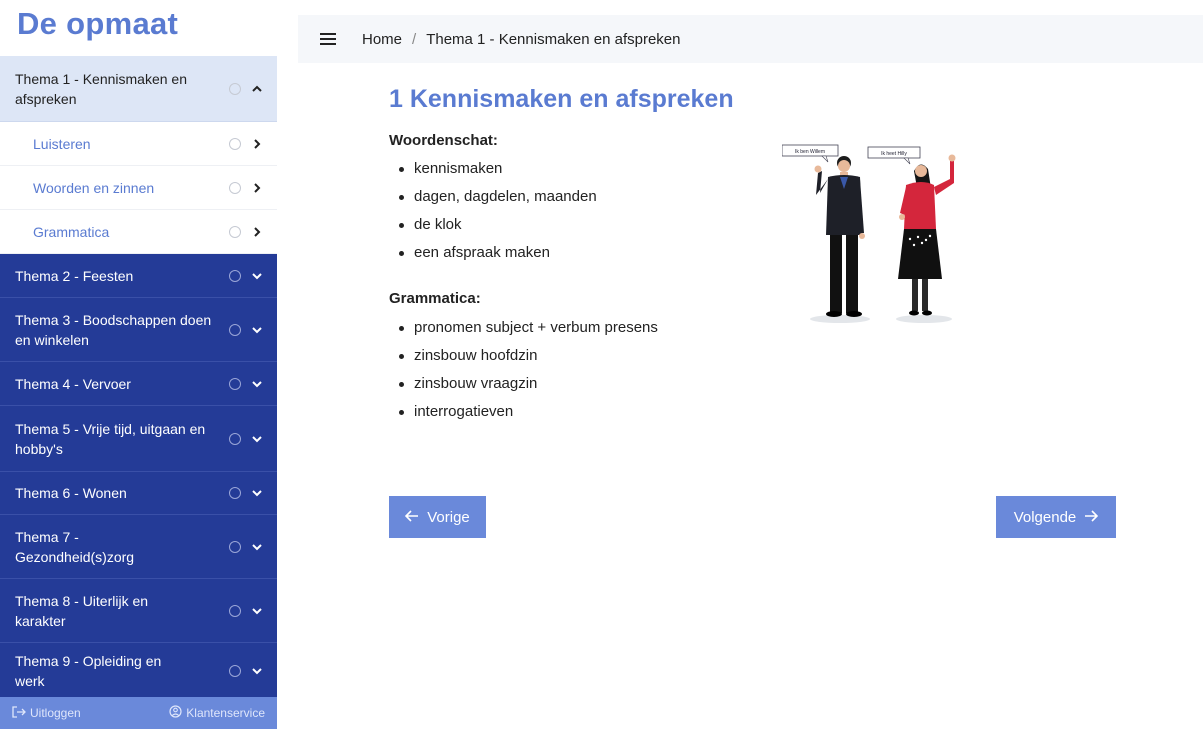 The width and height of the screenshot is (1203, 729). Describe the element at coordinates (138, 276) in the screenshot. I see `sidebar-theme-2: Thema 2 - Feesten` at that location.